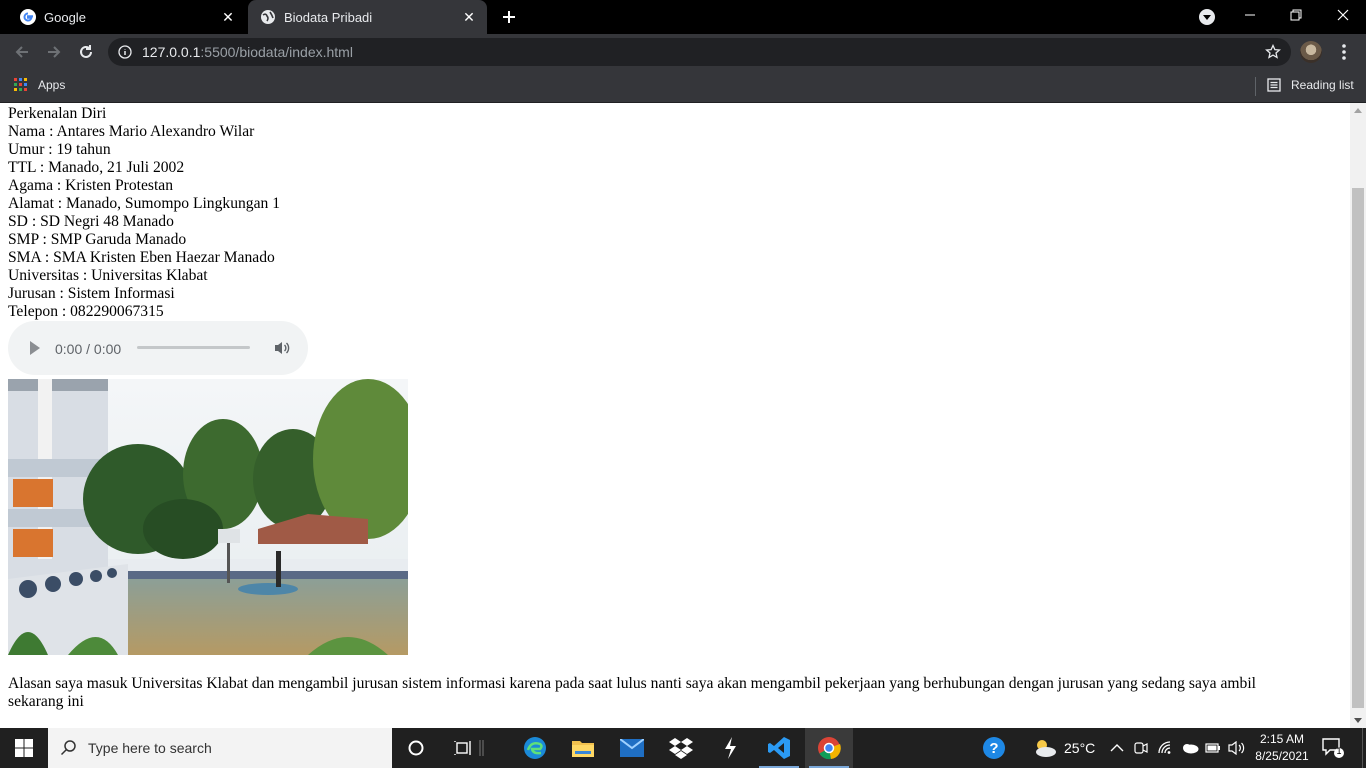 This screenshot has width=1366, height=768. Describe the element at coordinates (482, 748) in the screenshot. I see `taskbar-divider` at that location.